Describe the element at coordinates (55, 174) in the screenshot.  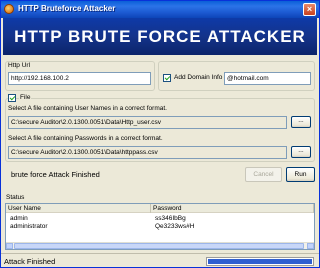
I see `attack-status-text: brute force Attack Finished` at that location.